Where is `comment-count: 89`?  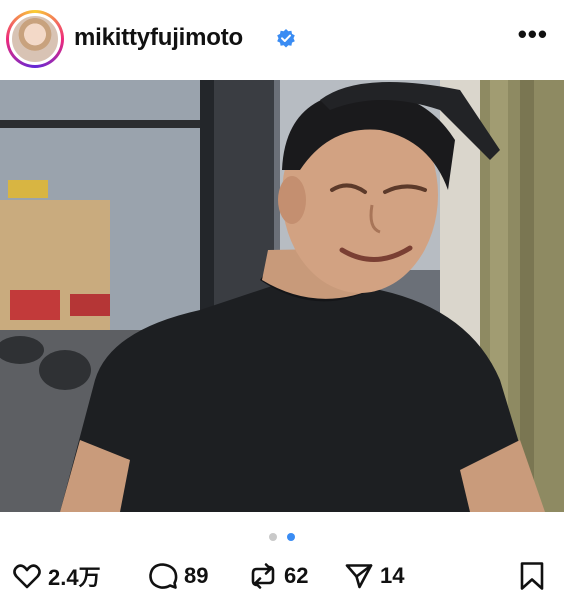 comment-count: 89 is located at coordinates (196, 575).